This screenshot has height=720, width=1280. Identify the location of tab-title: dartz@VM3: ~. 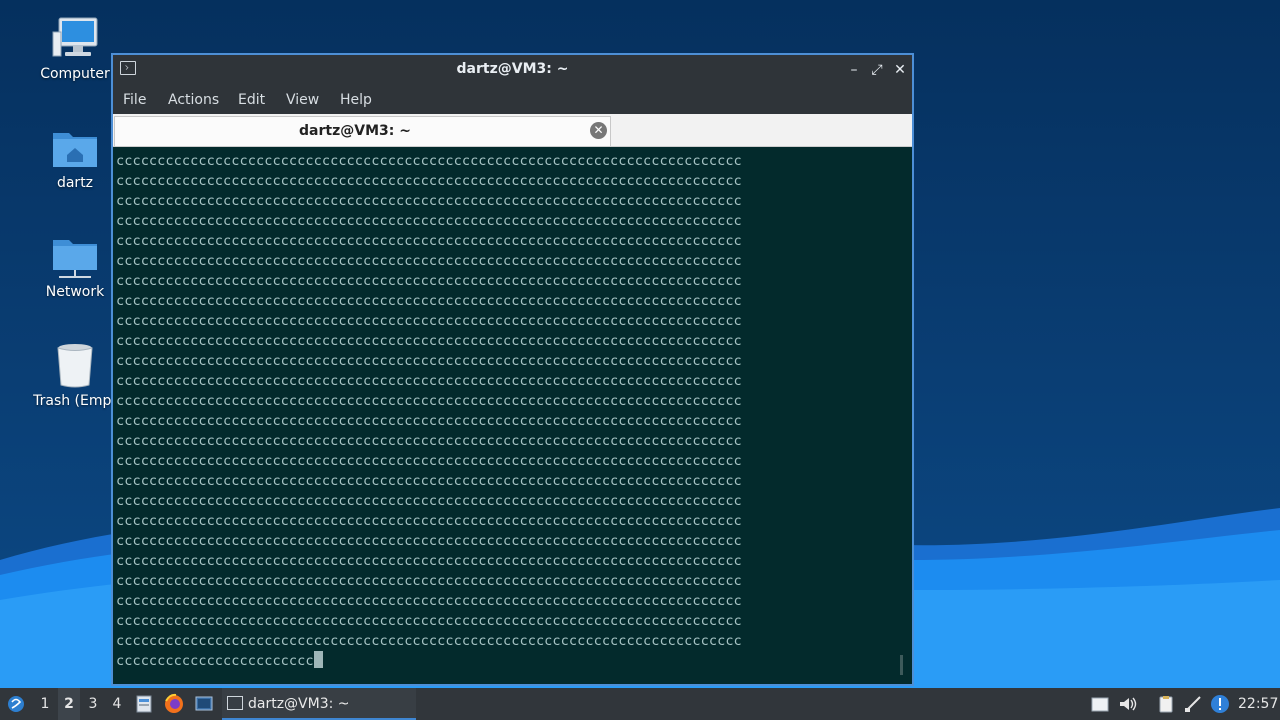
(355, 131).